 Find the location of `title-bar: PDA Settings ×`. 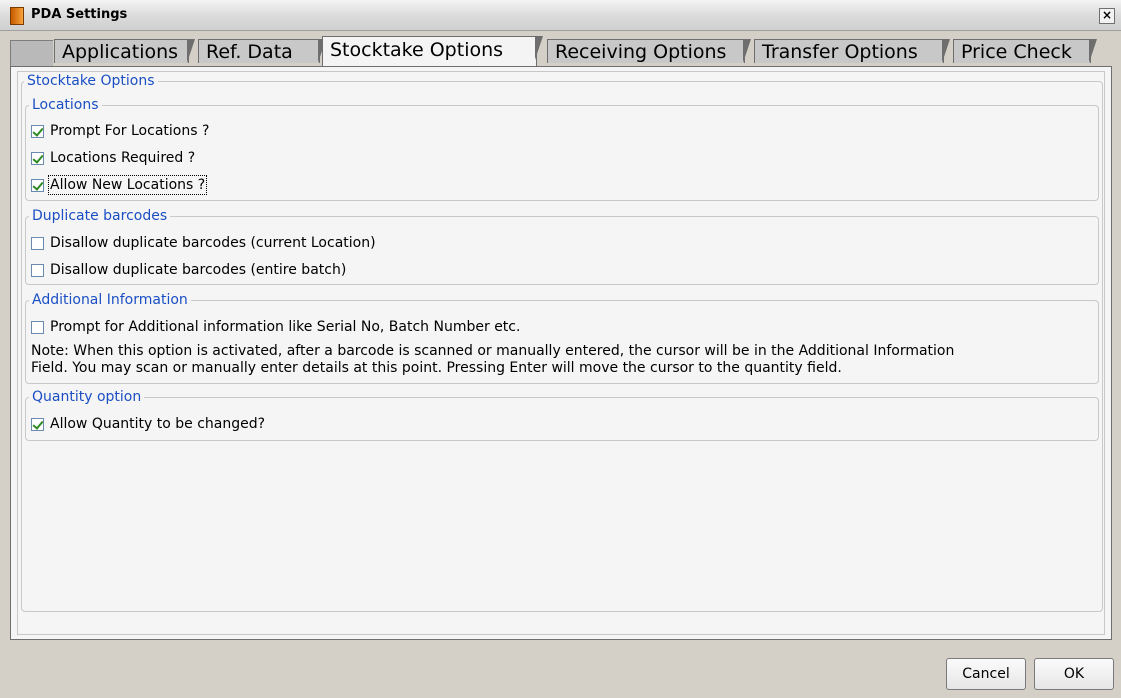

title-bar: PDA Settings × is located at coordinates (560, 15).